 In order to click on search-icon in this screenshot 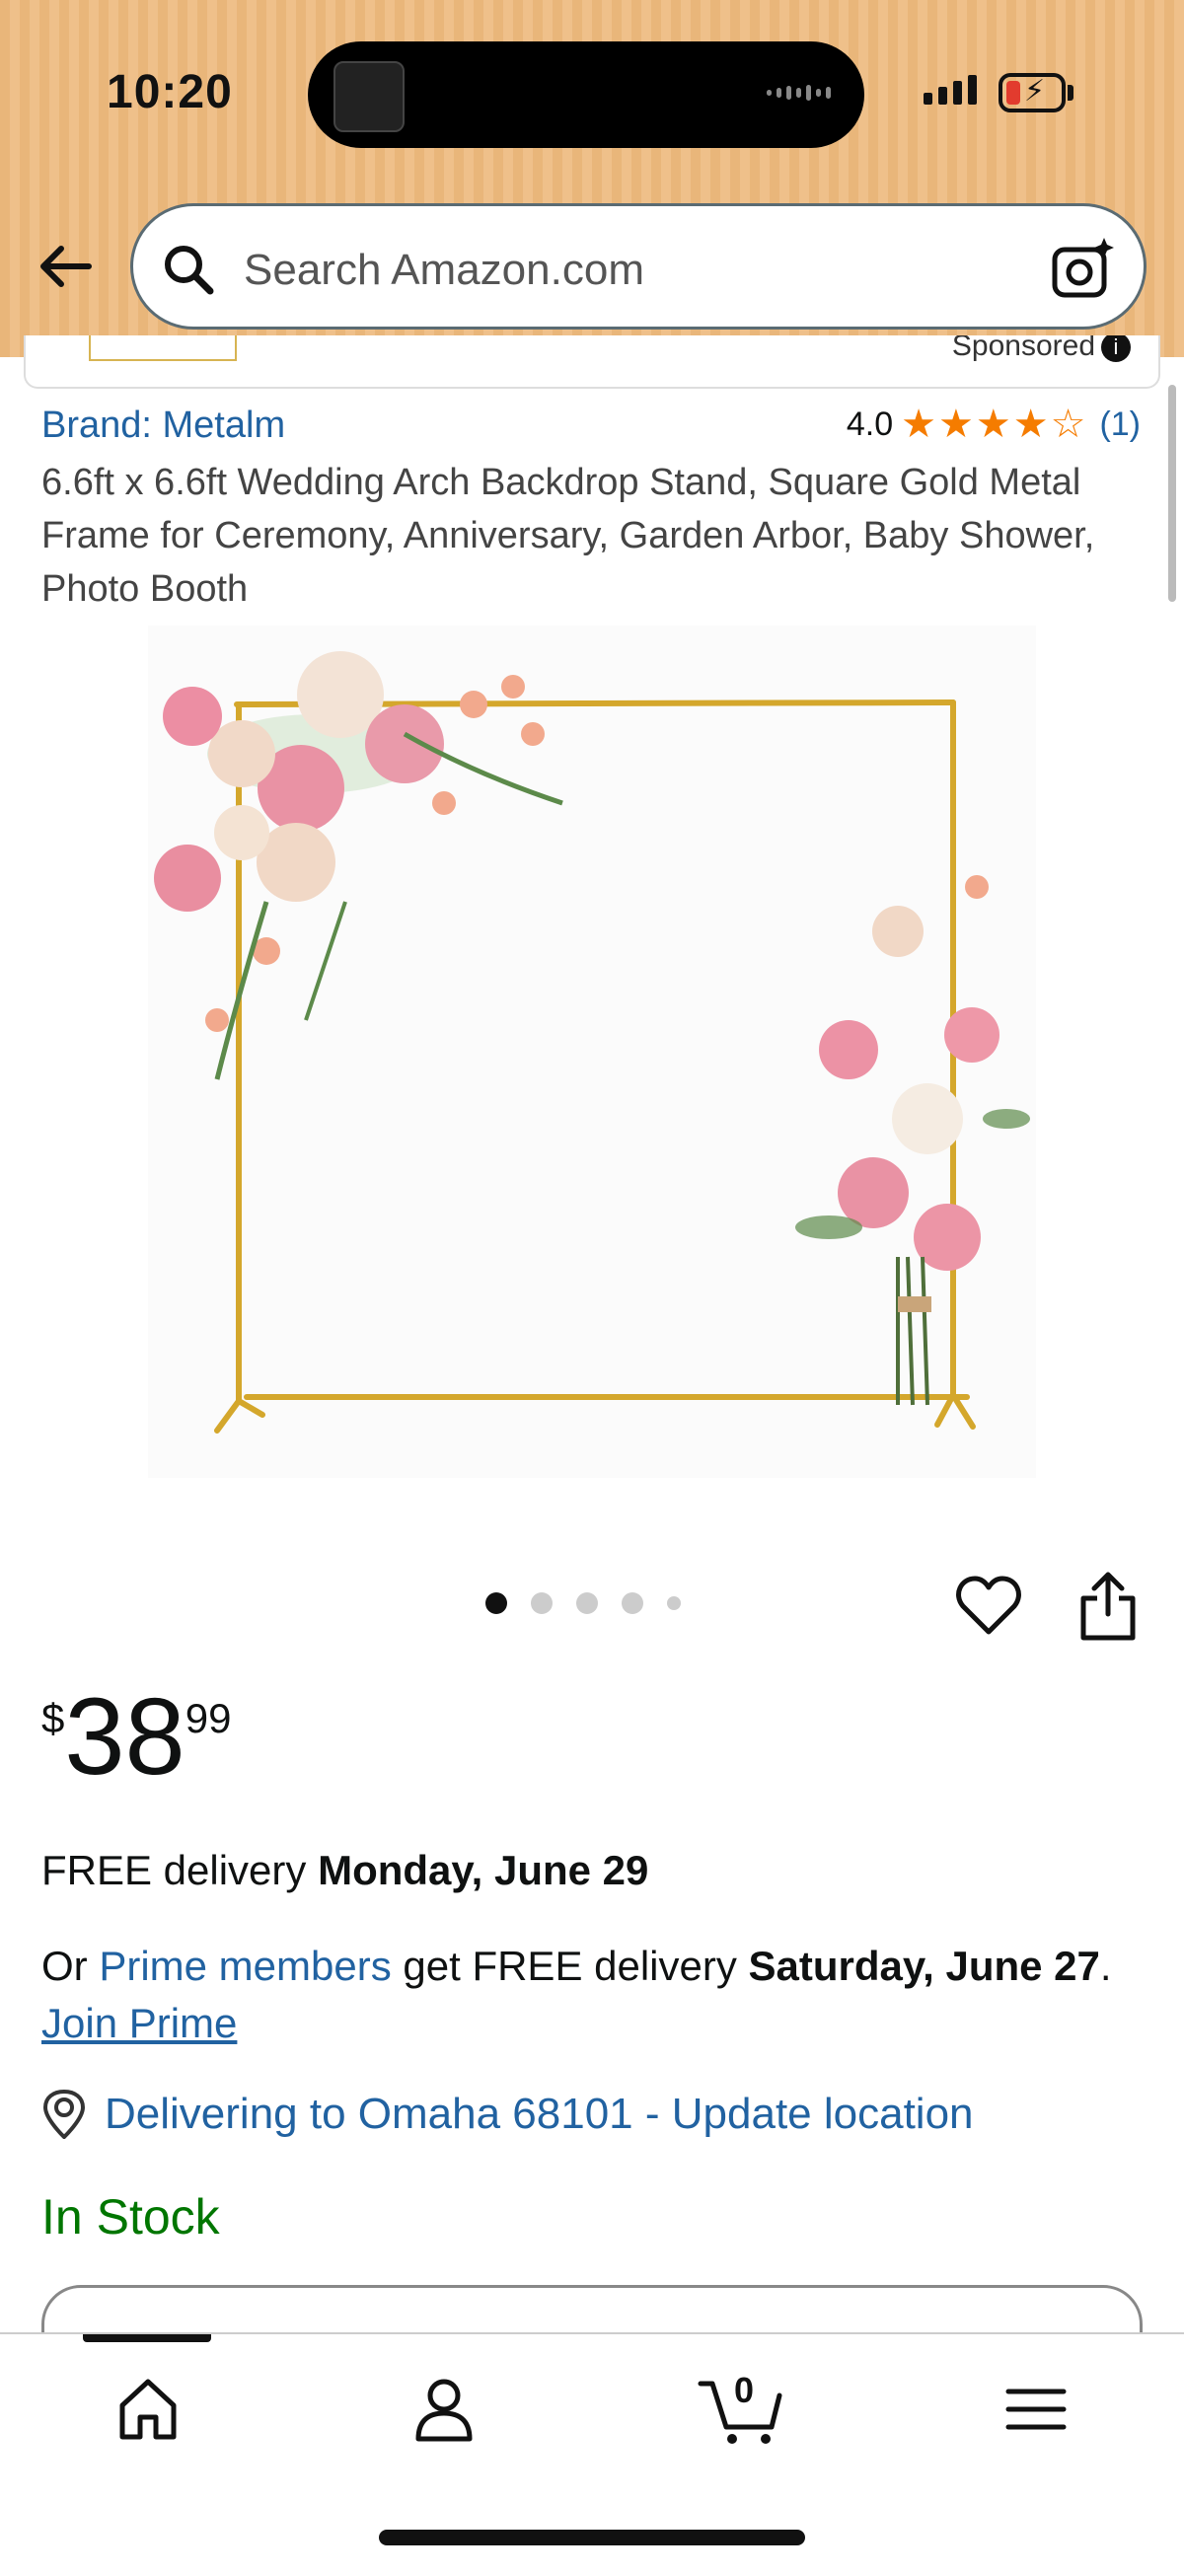, I will do `click(190, 270)`.